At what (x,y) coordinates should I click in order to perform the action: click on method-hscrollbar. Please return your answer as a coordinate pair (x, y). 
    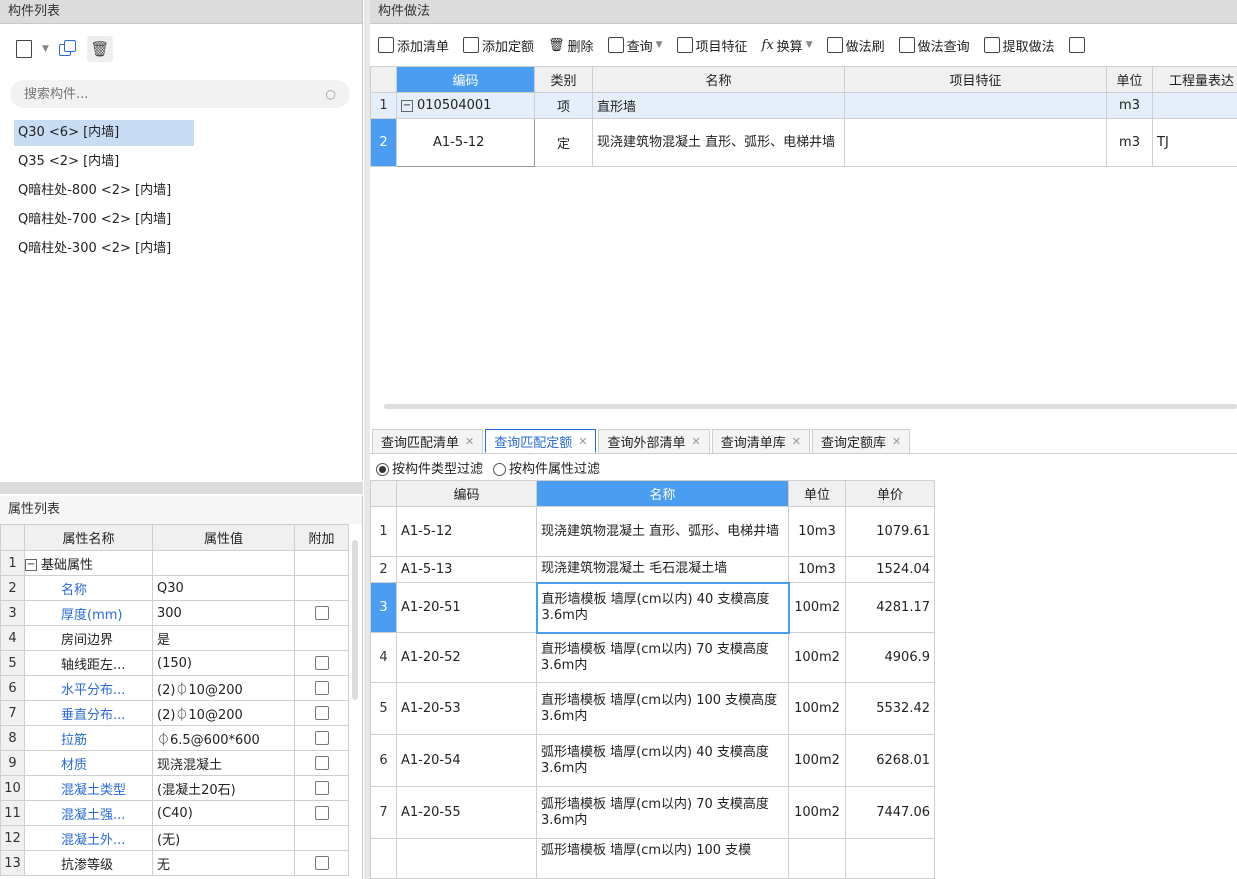
    Looking at the image, I should click on (810, 406).